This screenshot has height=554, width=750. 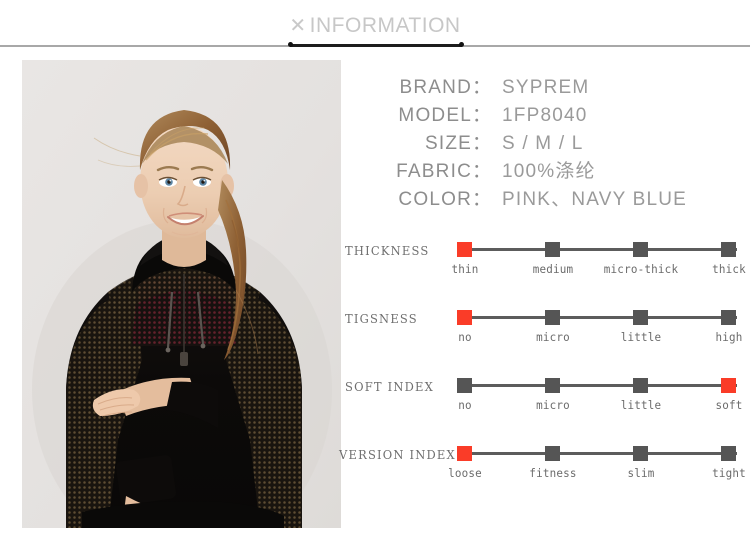 I want to click on header-divider-dark, so click(x=376, y=45).